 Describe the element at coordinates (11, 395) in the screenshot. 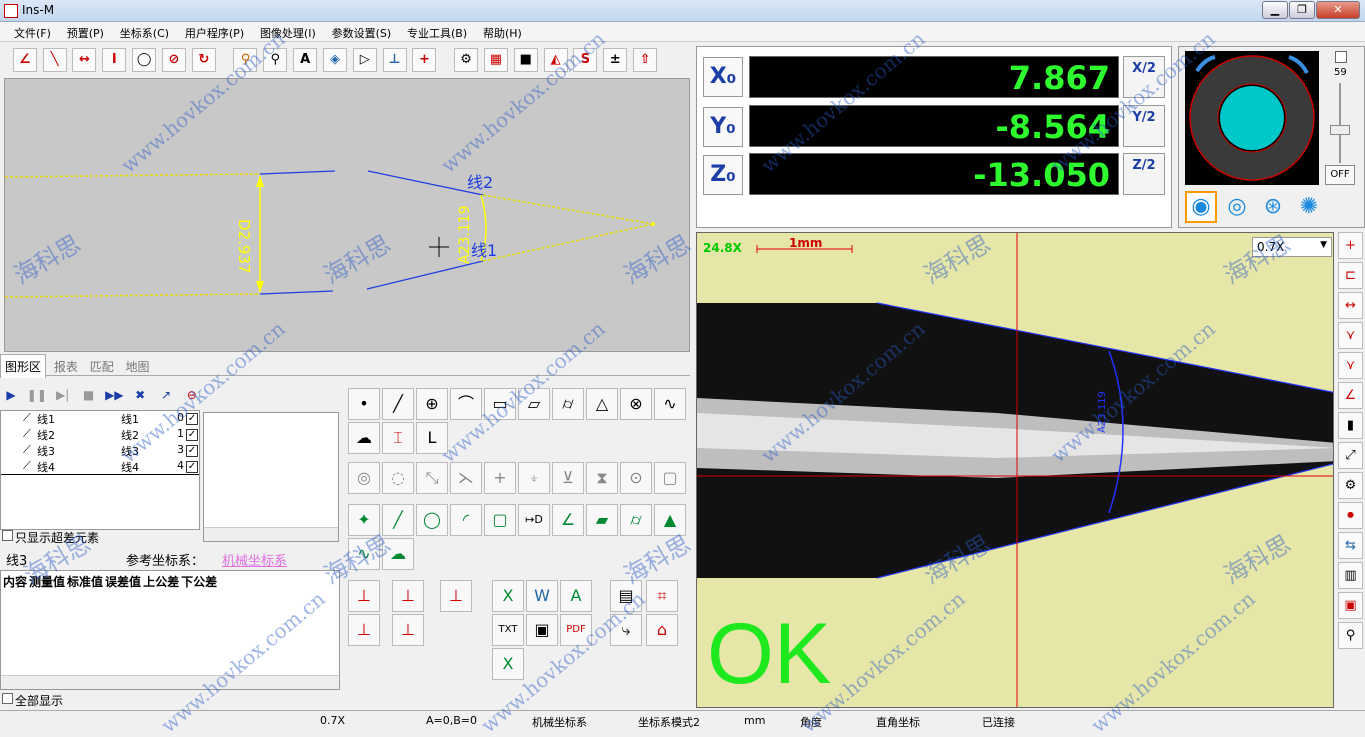

I see `play-icon: ▶` at that location.